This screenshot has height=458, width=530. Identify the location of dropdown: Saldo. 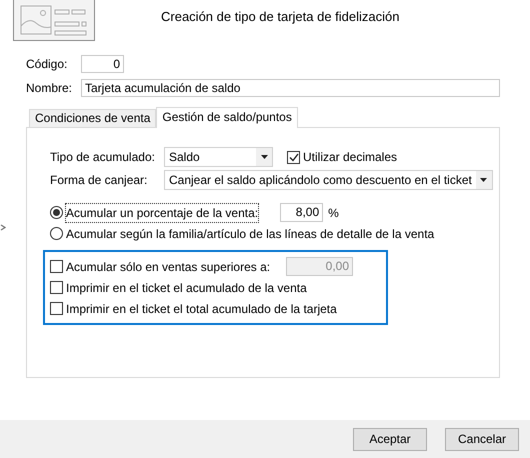
(218, 157).